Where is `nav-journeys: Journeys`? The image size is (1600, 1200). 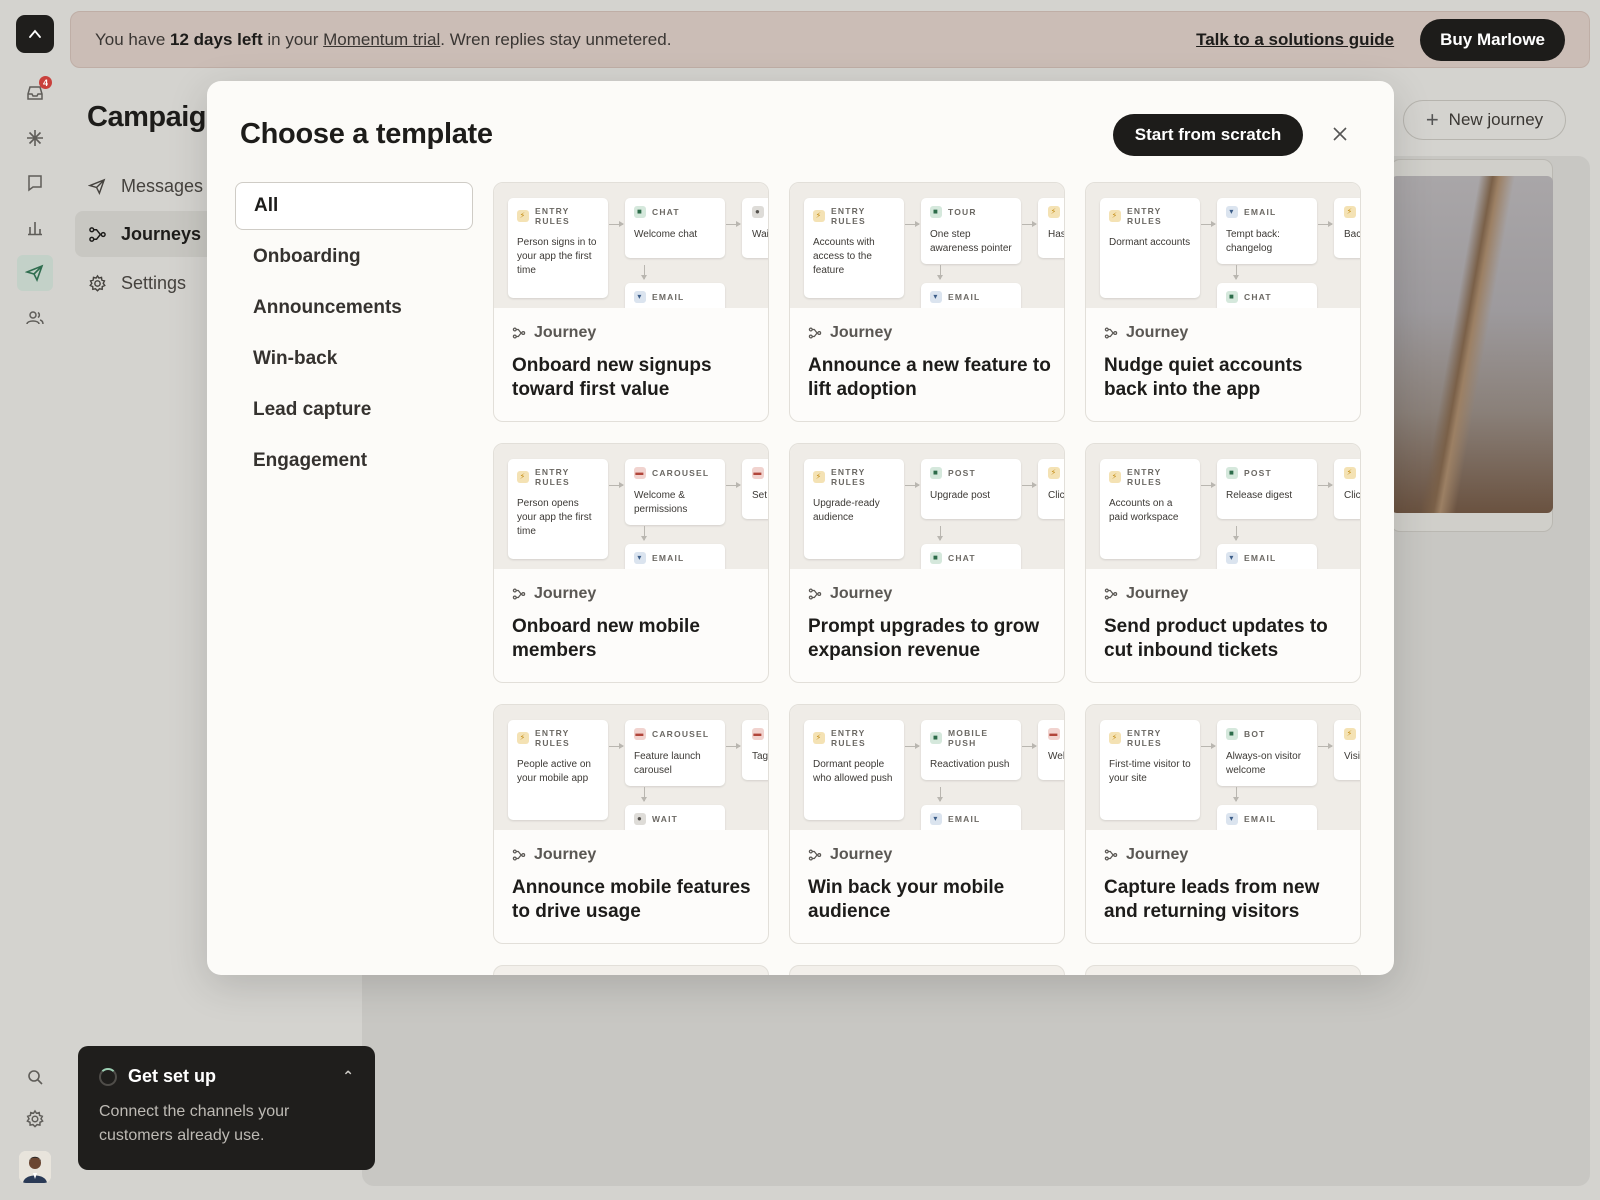
nav-journeys: Journeys is located at coordinates (145, 234).